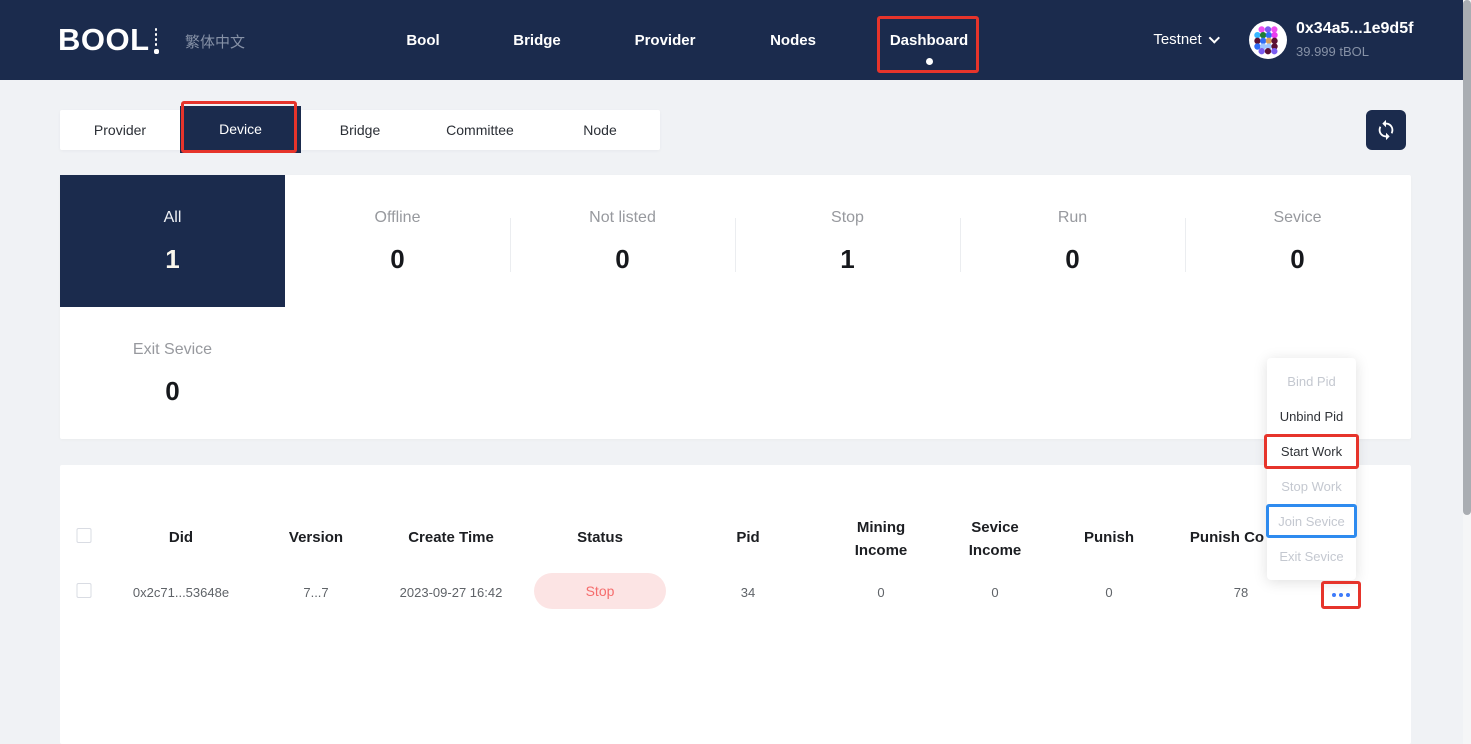 The width and height of the screenshot is (1471, 744). Describe the element at coordinates (622, 241) in the screenshot. I see `stat-card-not-listed: Not listed 0` at that location.